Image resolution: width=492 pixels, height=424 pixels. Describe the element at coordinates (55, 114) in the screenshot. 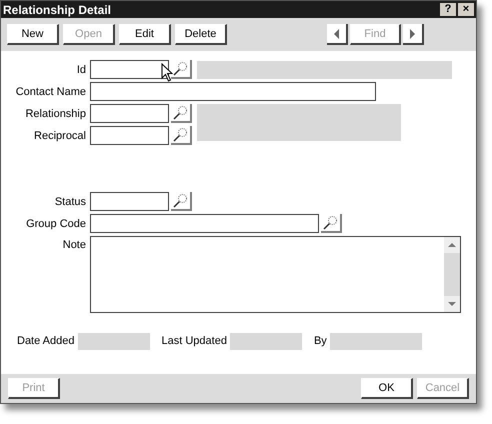

I see `field-label: Relationship` at that location.